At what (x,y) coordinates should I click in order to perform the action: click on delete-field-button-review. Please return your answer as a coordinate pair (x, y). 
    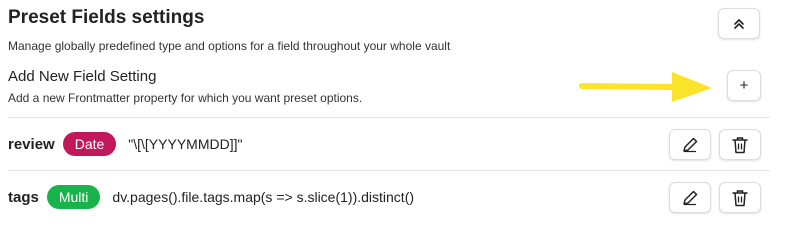
    Looking at the image, I should click on (740, 144).